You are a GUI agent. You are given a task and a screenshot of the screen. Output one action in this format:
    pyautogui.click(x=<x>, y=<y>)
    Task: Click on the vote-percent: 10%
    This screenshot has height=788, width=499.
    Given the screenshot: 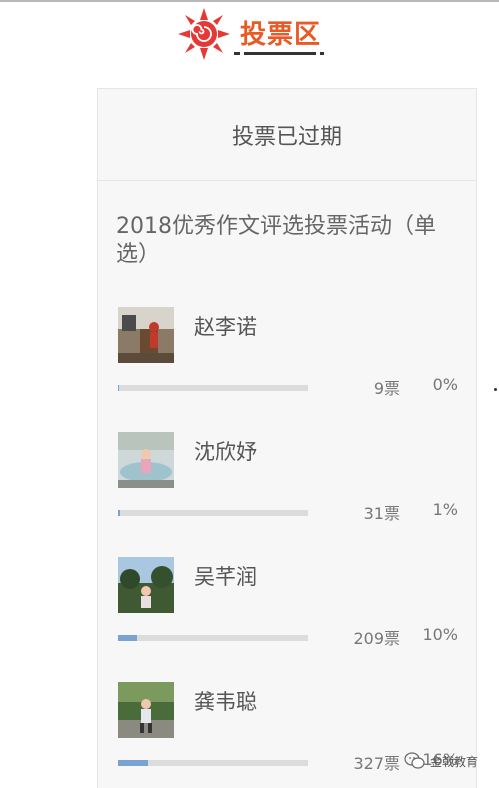 What is the action you would take?
    pyautogui.click(x=440, y=634)
    